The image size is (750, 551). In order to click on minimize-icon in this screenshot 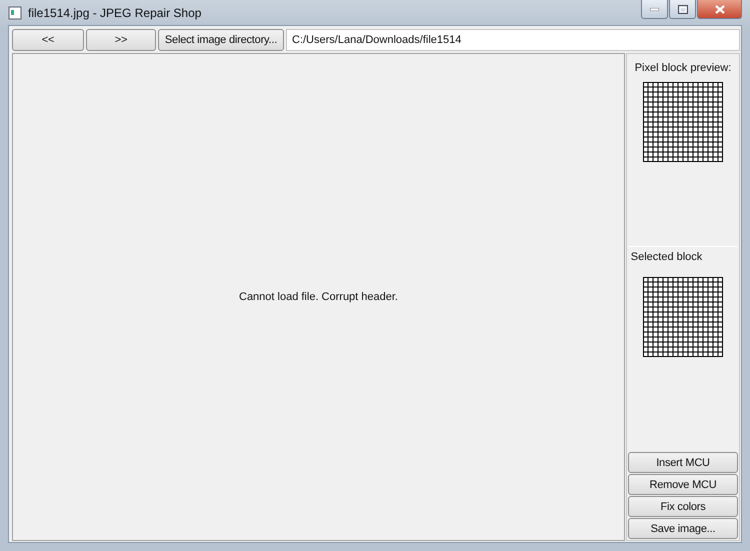, I will do `click(654, 9)`.